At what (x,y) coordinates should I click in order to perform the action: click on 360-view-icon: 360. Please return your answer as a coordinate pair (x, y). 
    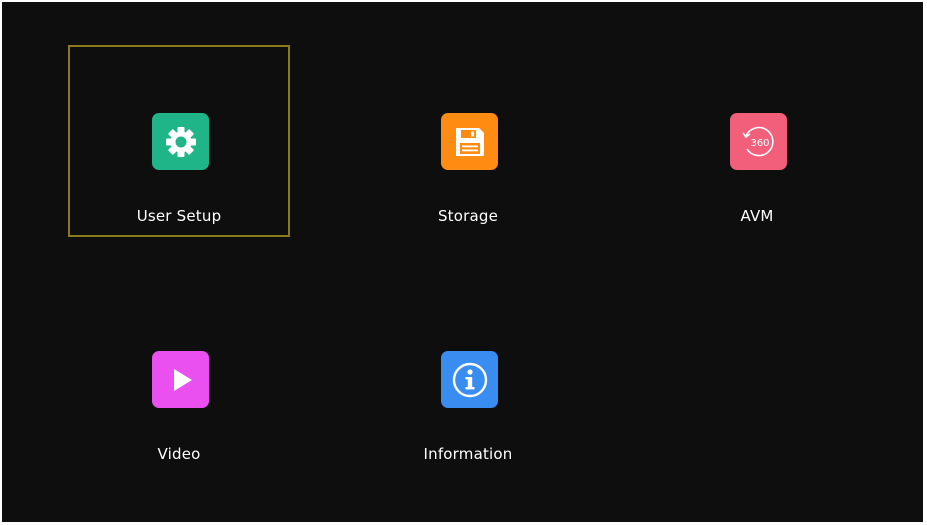
    Looking at the image, I should click on (759, 142).